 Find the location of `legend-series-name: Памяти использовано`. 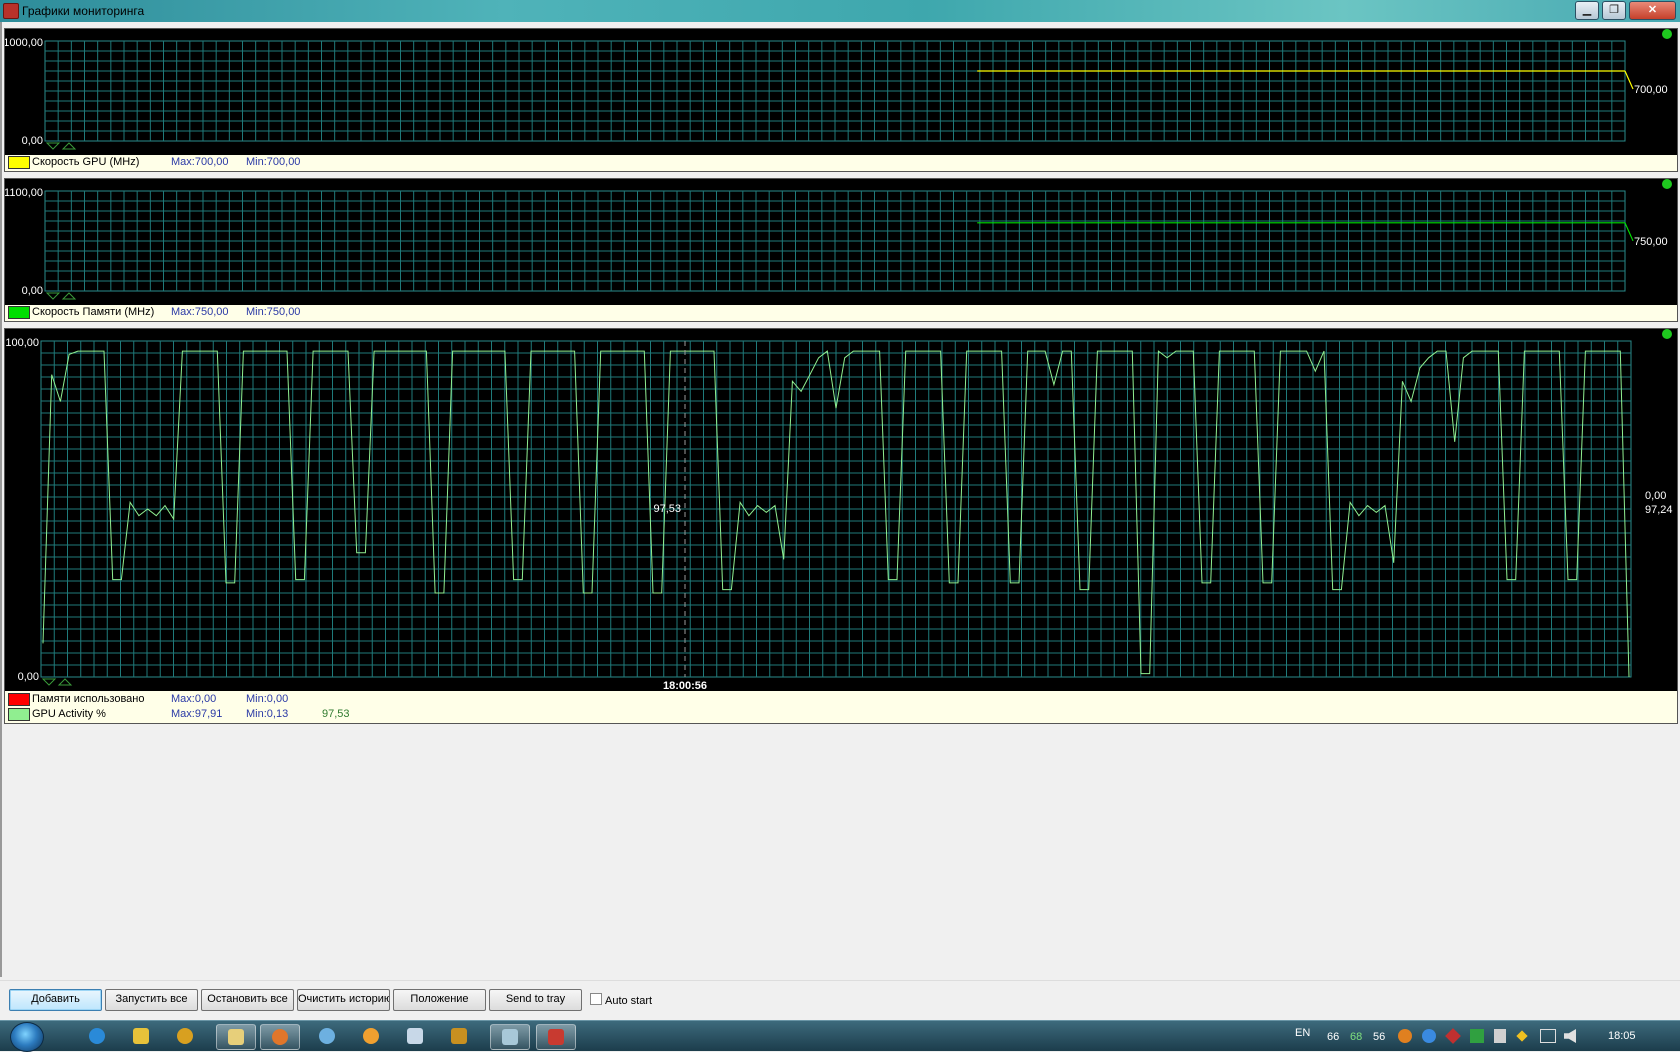

legend-series-name: Памяти использовано is located at coordinates (88, 699).